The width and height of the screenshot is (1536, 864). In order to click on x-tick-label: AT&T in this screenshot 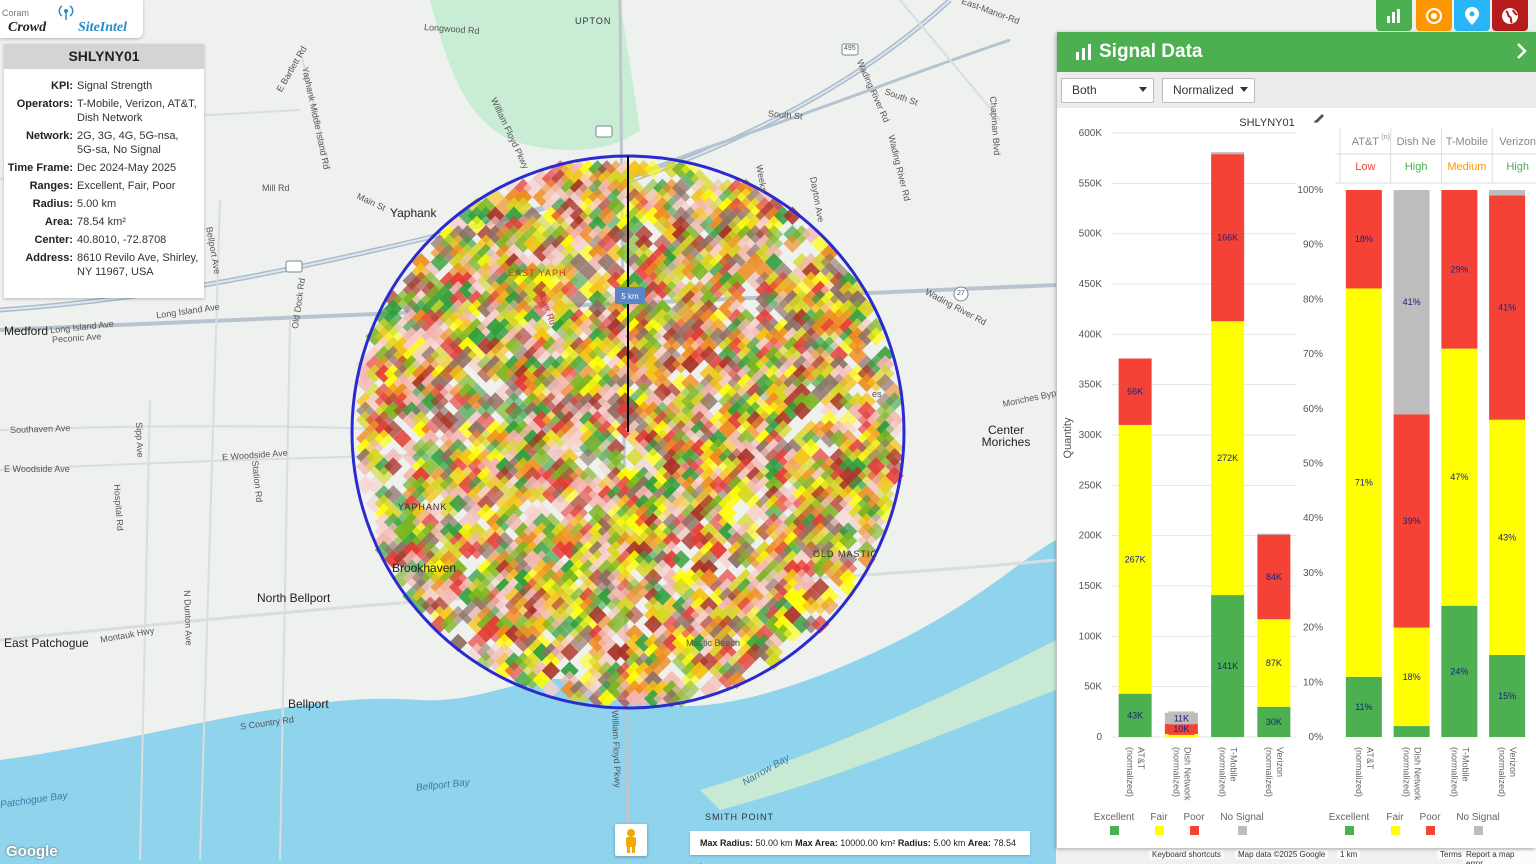, I will do `click(1141, 758)`.